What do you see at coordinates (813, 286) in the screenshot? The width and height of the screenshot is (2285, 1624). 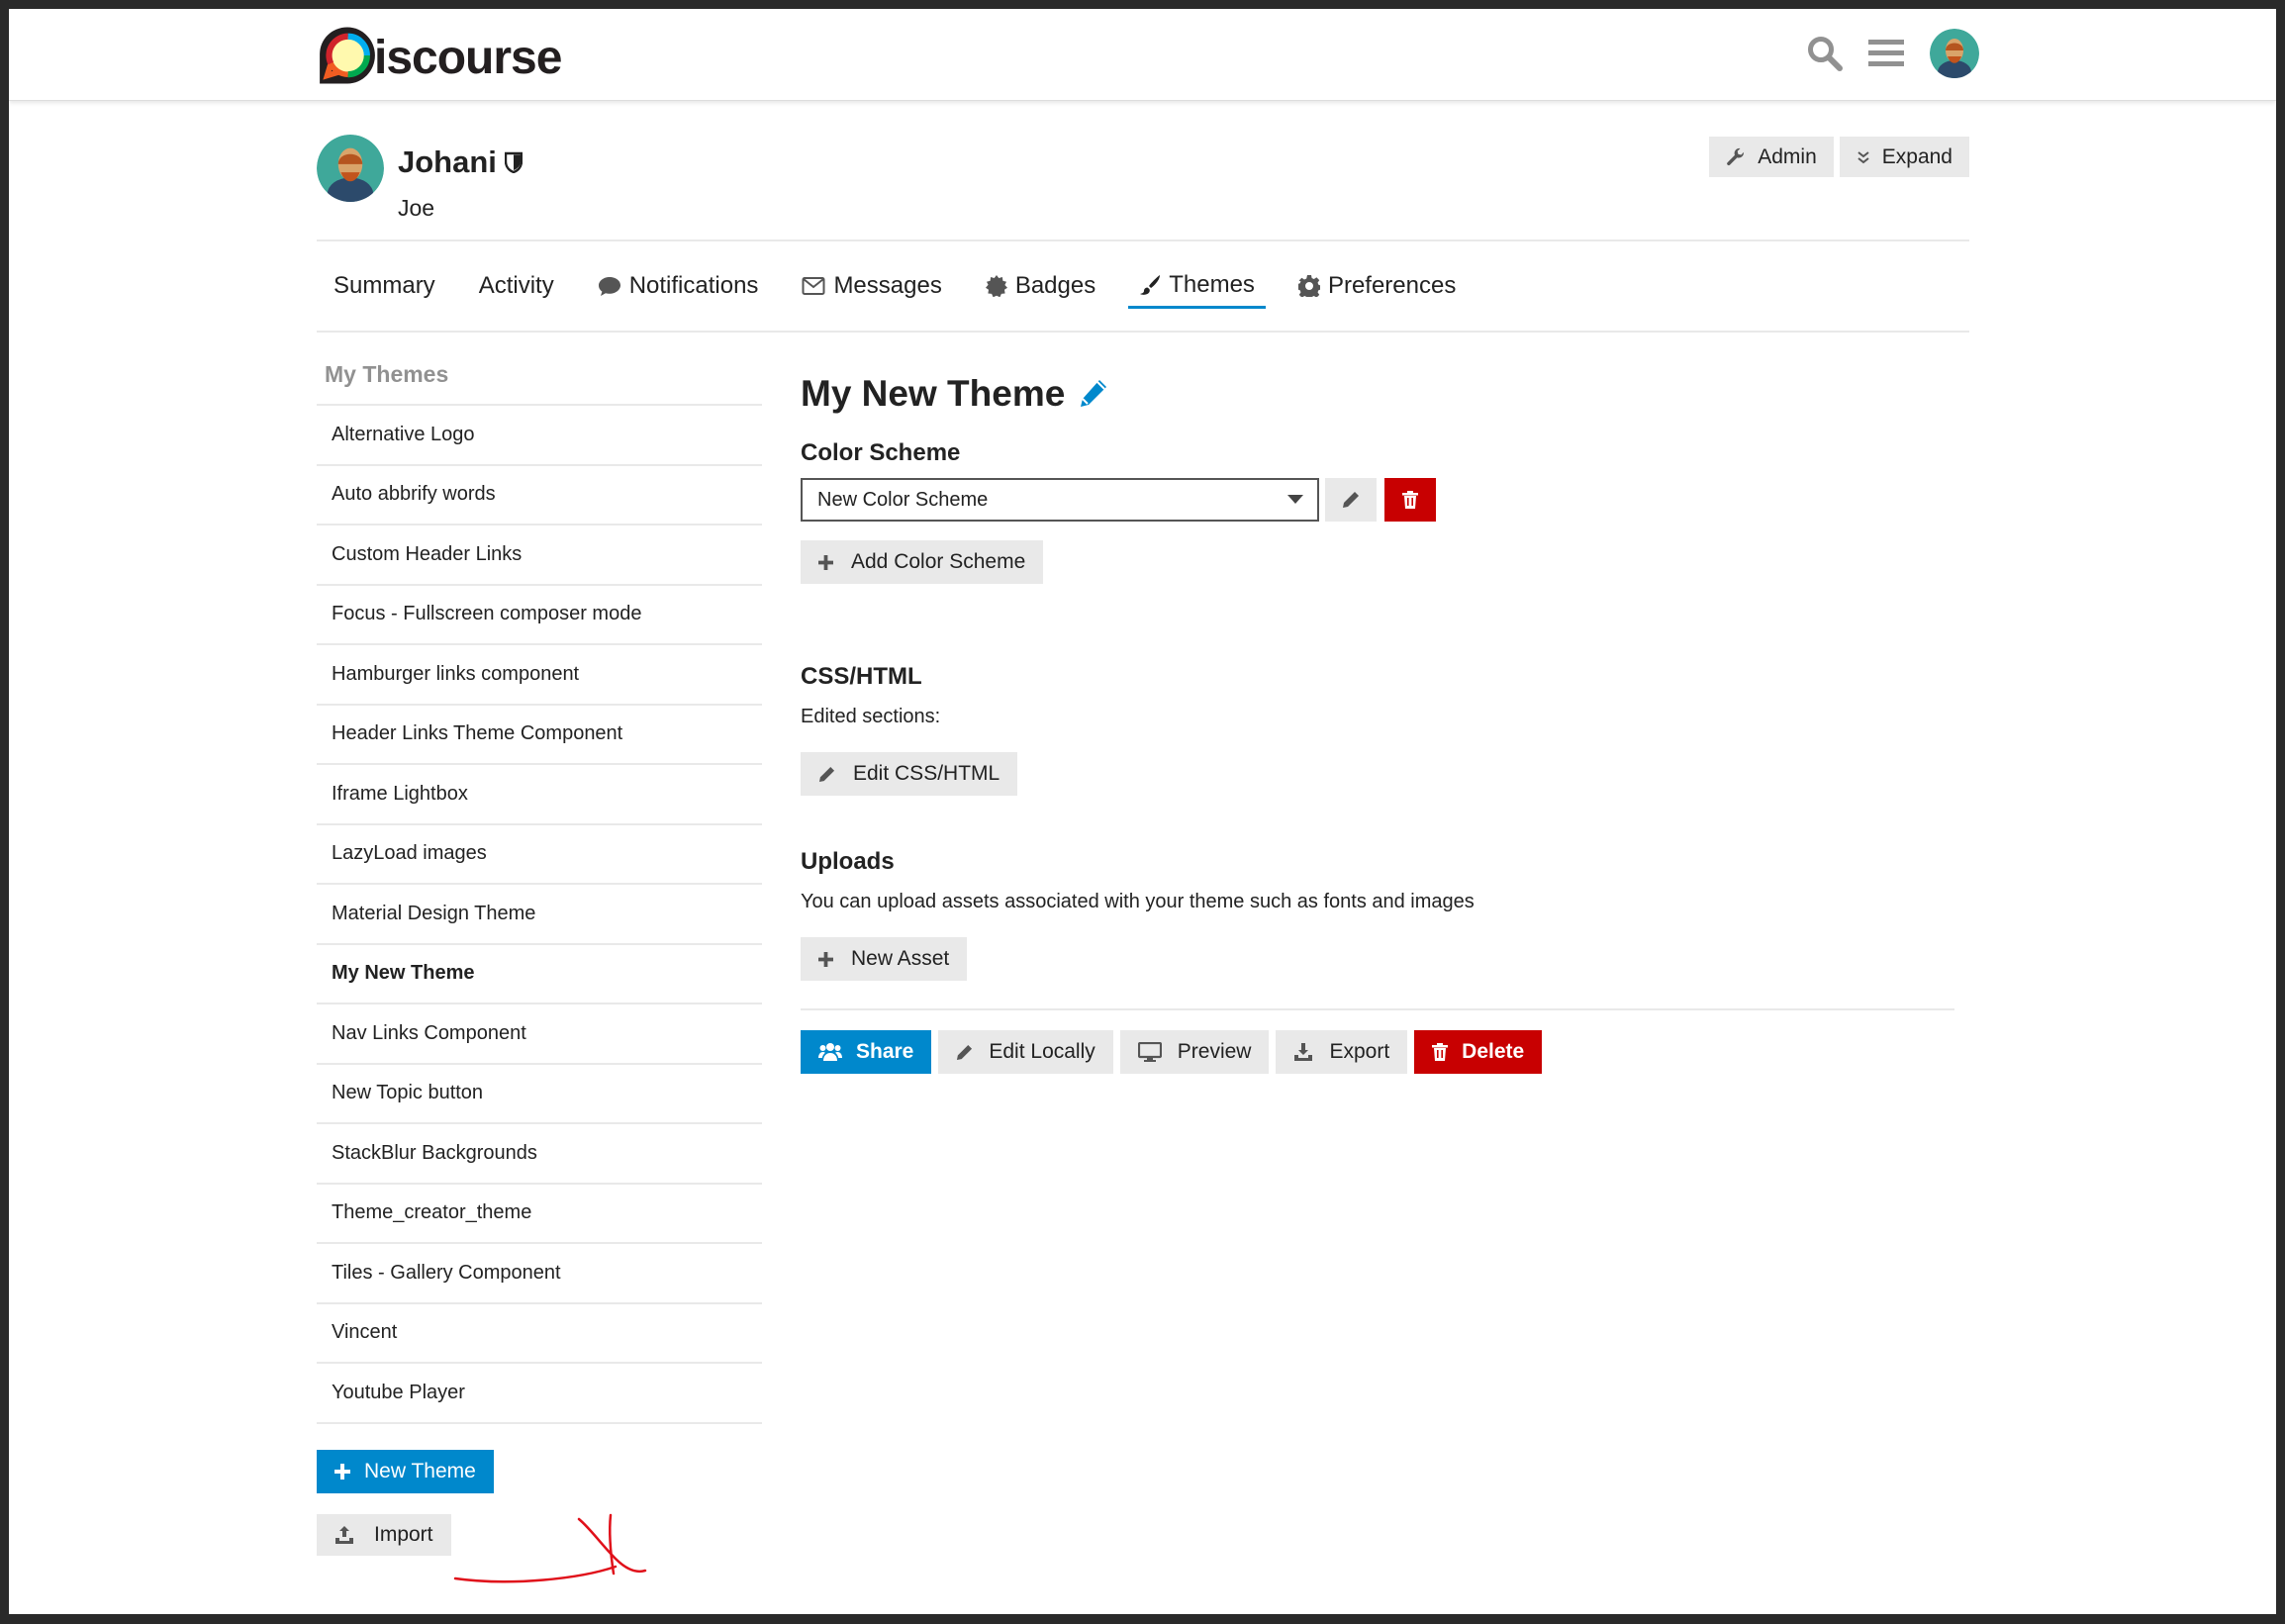 I see `envelope-icon` at bounding box center [813, 286].